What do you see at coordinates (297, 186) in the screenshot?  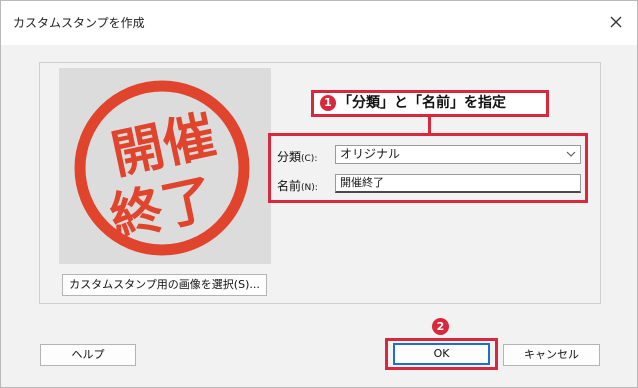 I see `name-label: 名前(N):` at bounding box center [297, 186].